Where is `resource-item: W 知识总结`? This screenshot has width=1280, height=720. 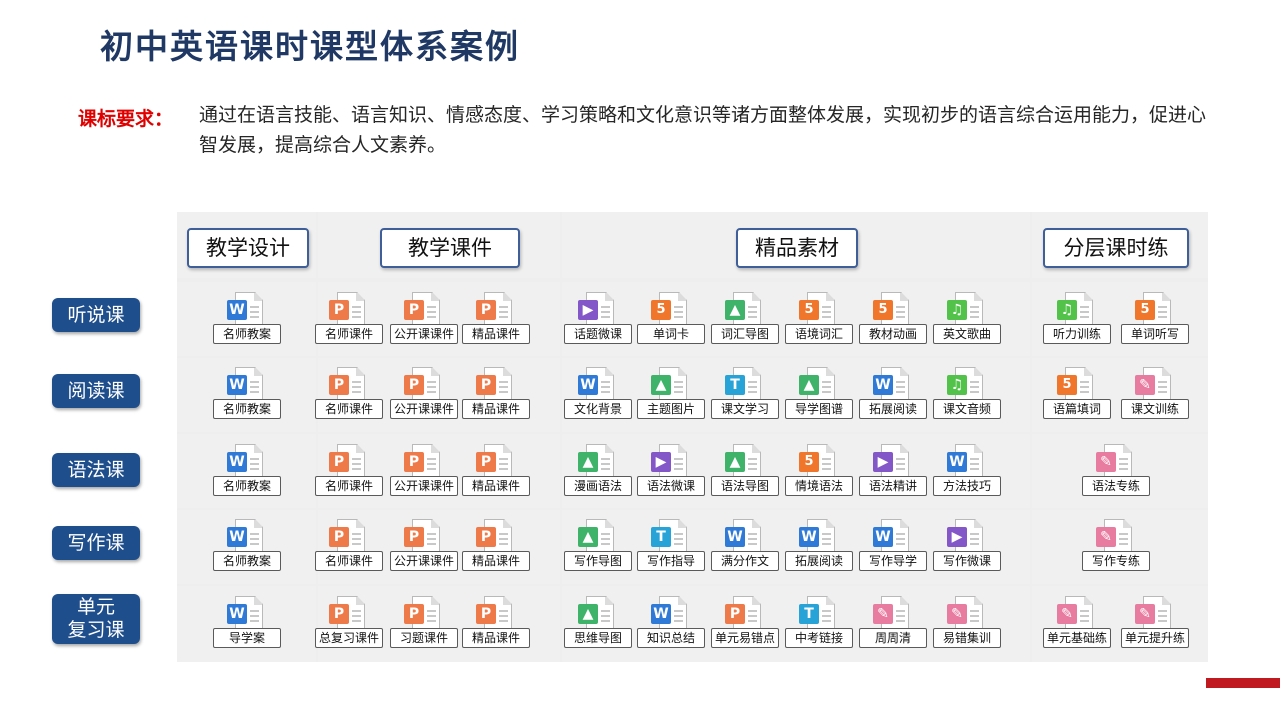
resource-item: W 知识总结 is located at coordinates (671, 624).